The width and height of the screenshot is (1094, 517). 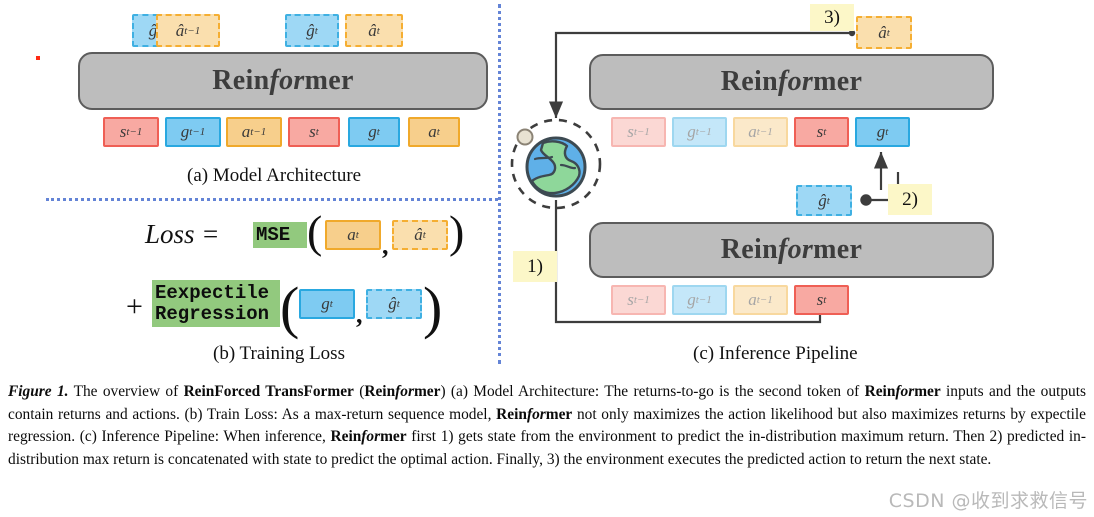 I want to click on paren-close-1: ), so click(x=457, y=231).